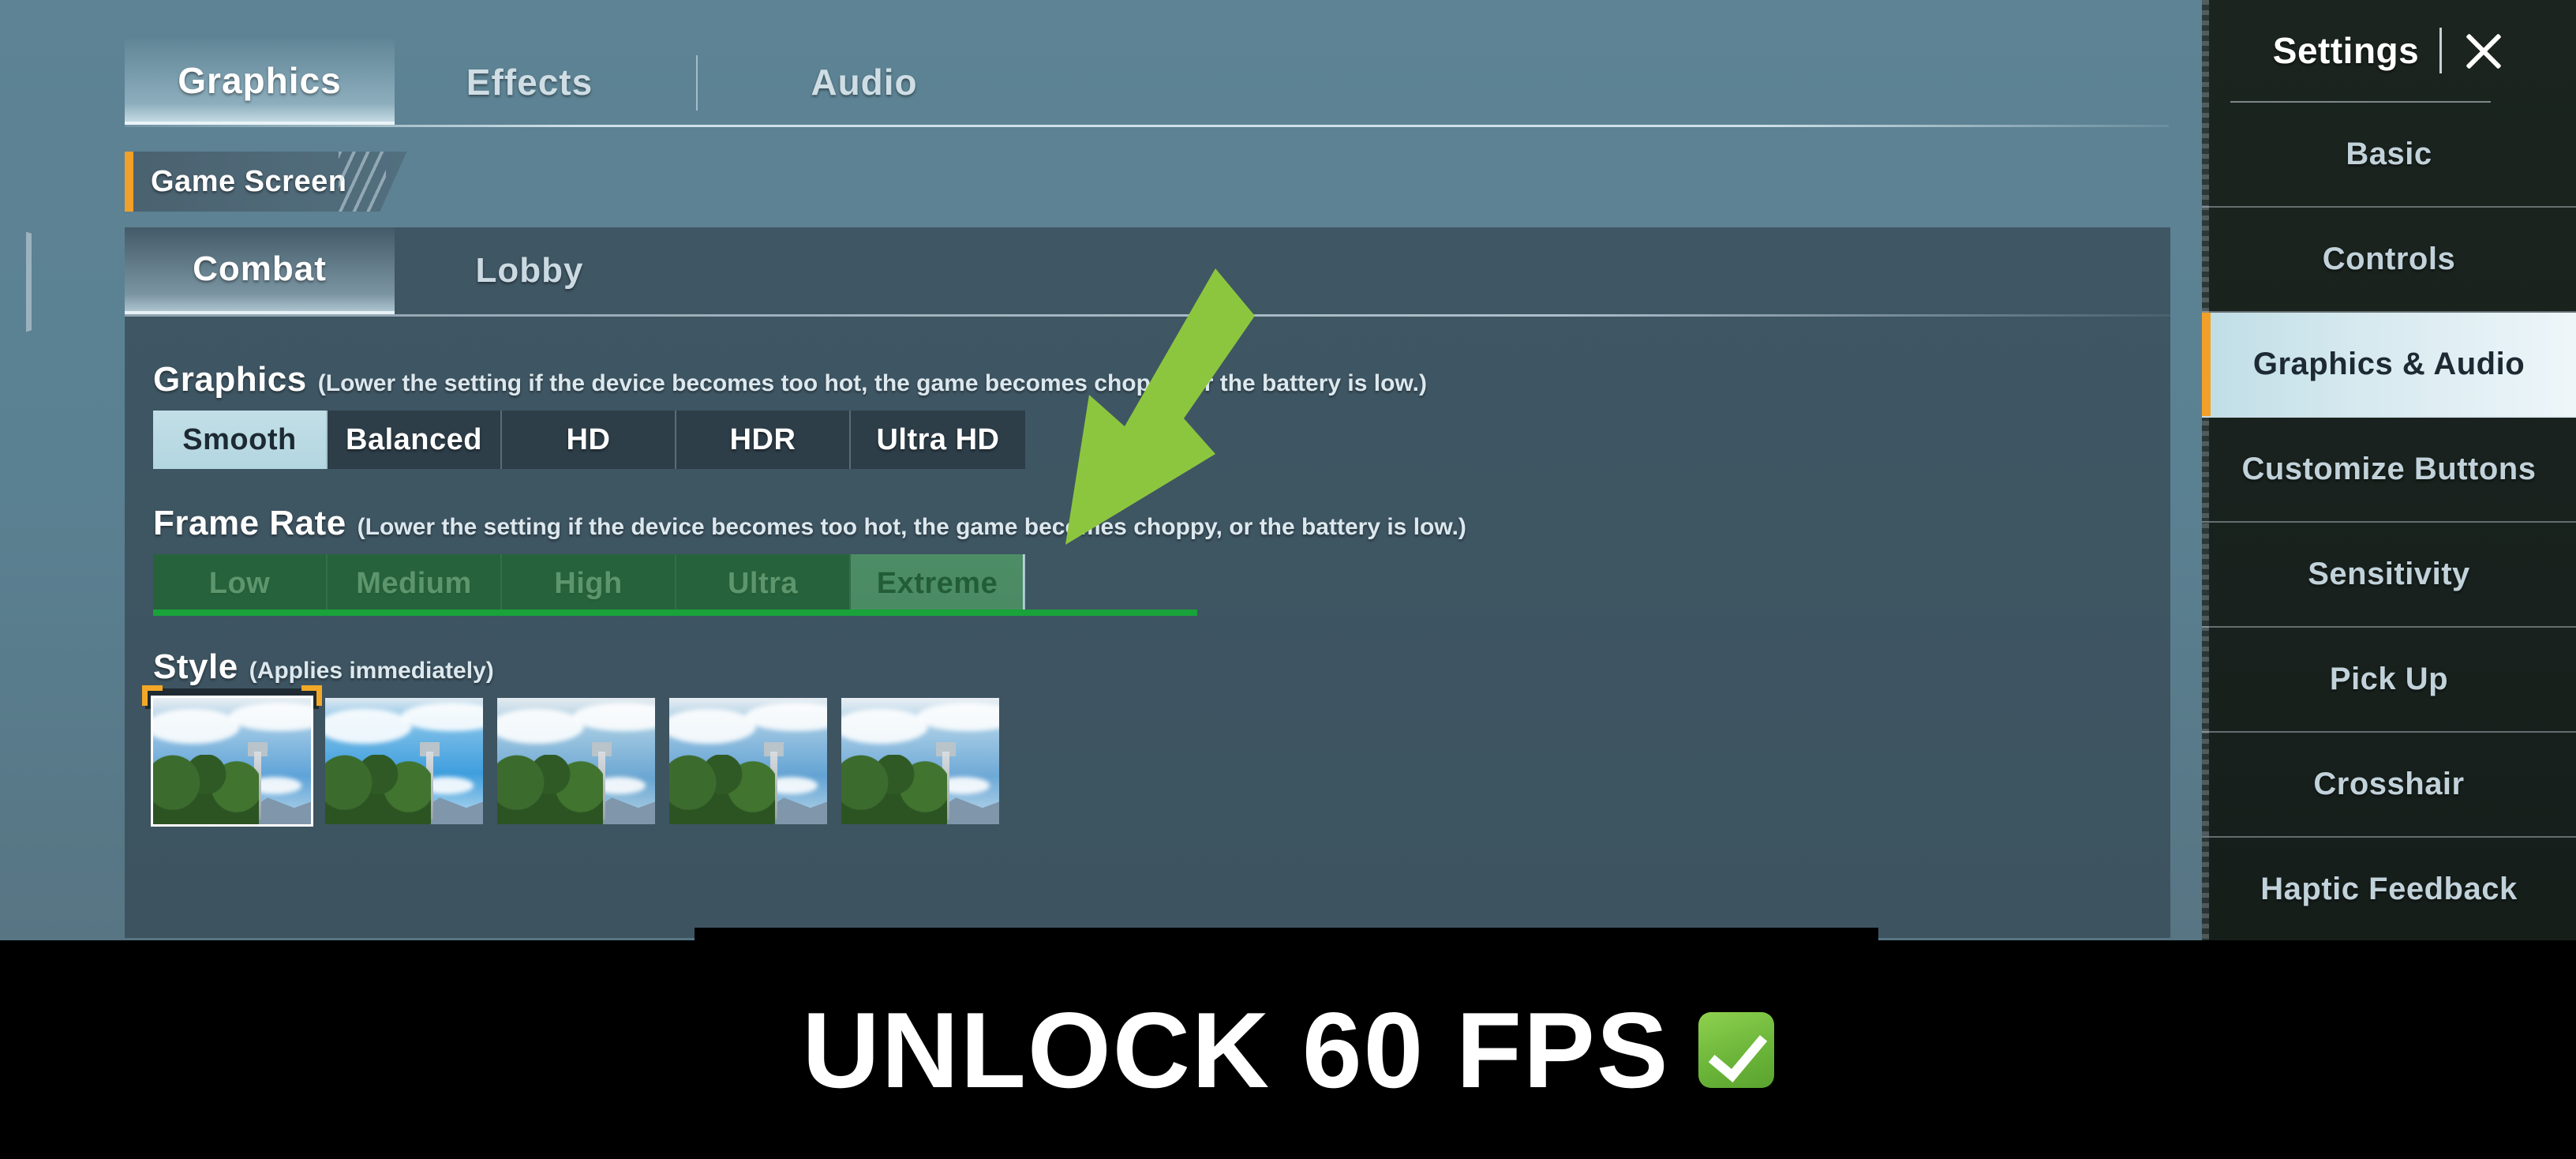  I want to click on style-thumbnail-2-image, so click(404, 761).